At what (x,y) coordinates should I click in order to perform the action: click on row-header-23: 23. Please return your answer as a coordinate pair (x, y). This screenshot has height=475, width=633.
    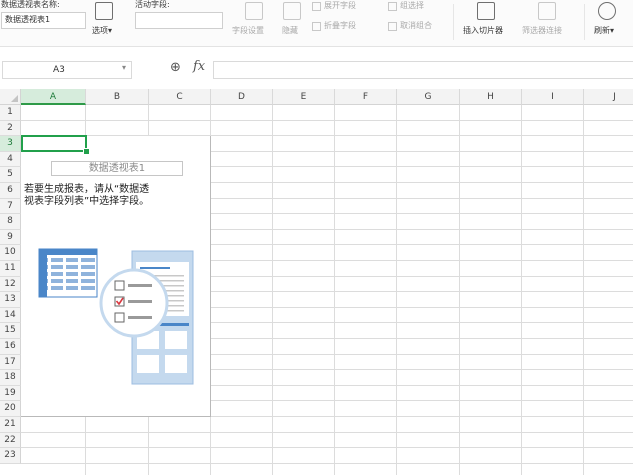
    Looking at the image, I should click on (10, 456).